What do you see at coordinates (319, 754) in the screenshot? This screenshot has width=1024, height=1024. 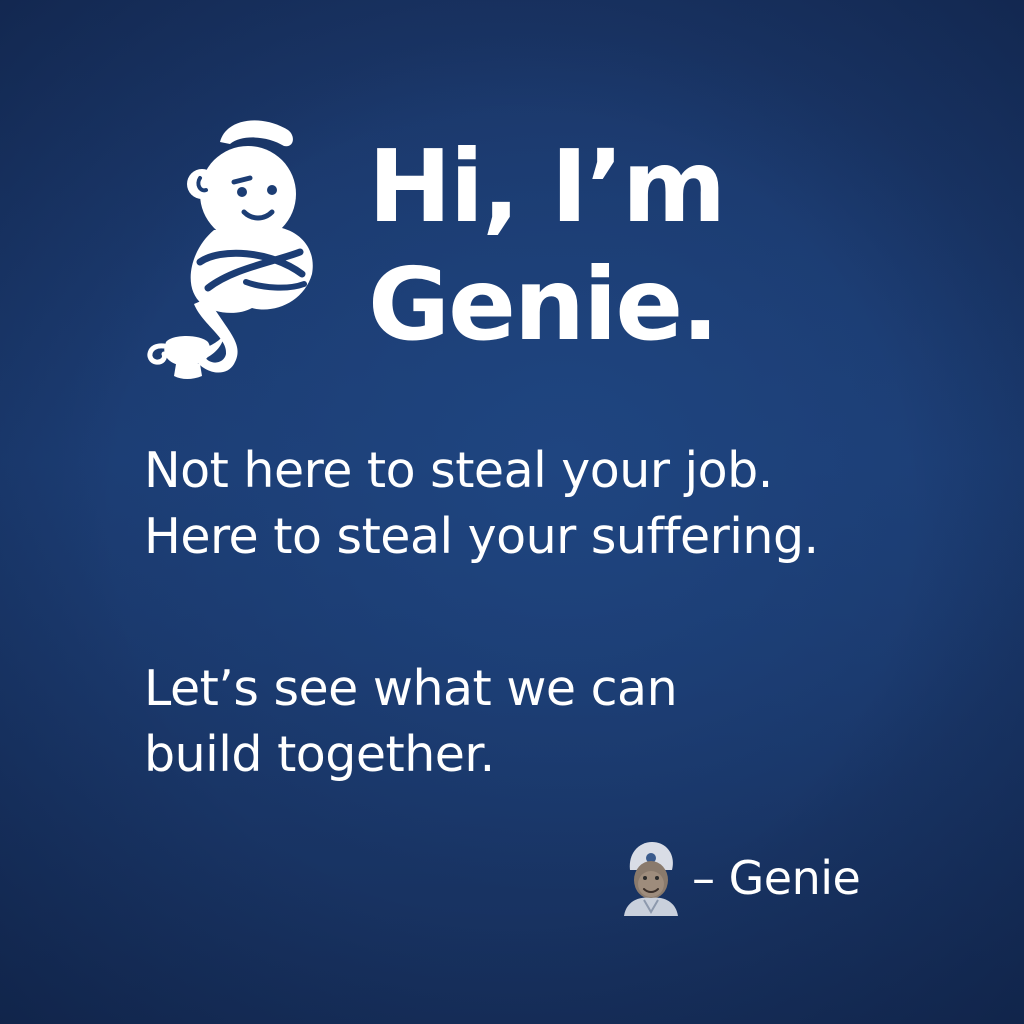 I see `closing-line-2: build together.` at bounding box center [319, 754].